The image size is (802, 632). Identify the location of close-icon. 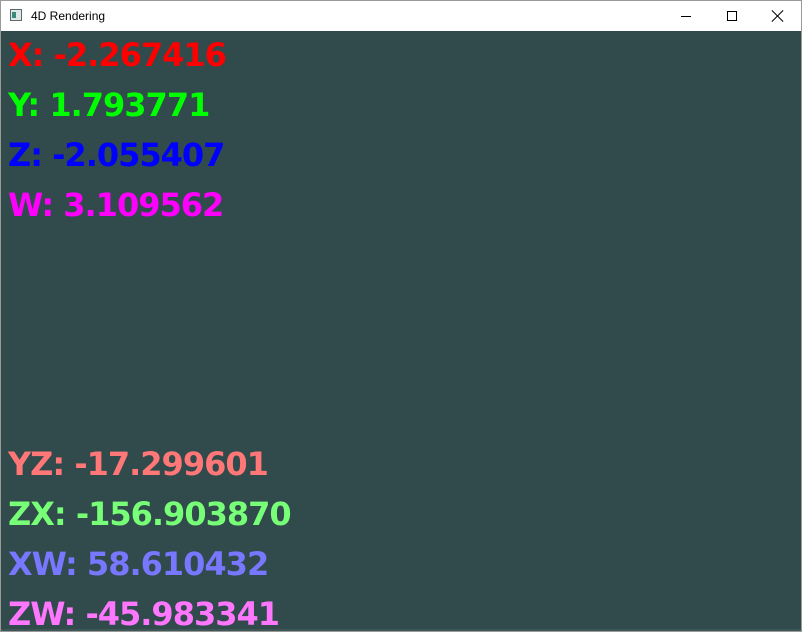
(778, 16).